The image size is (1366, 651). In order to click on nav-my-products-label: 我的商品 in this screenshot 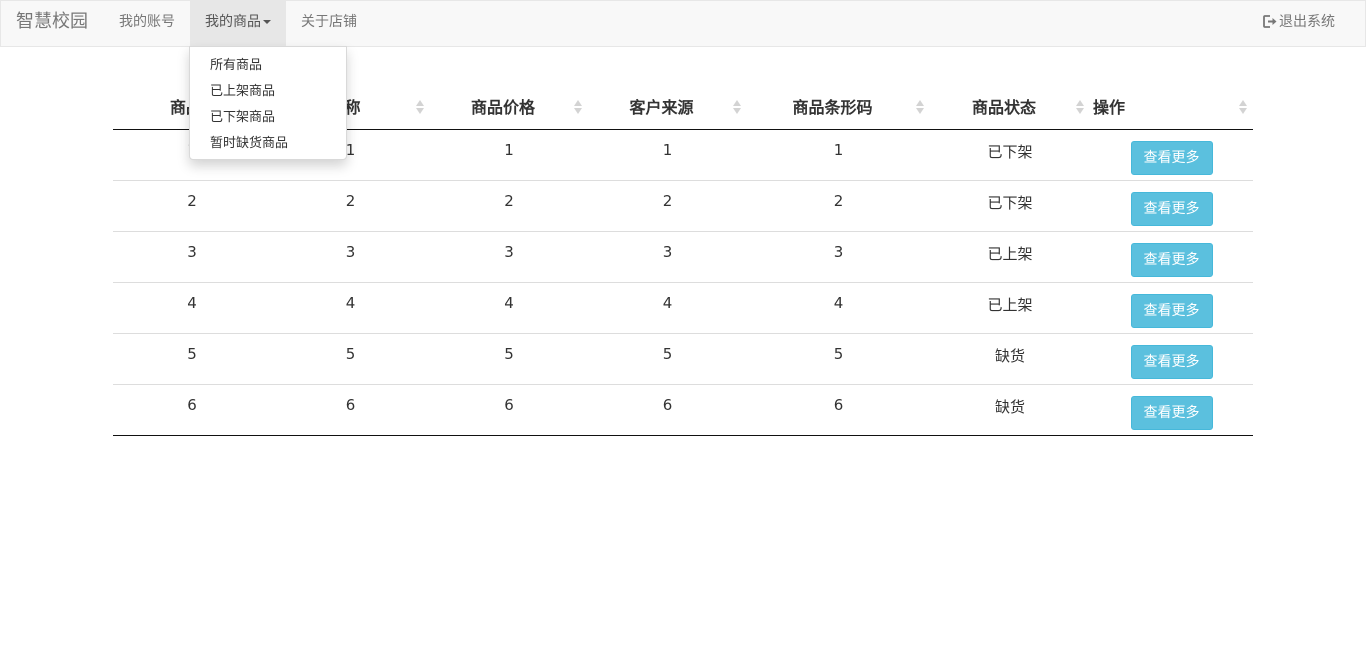, I will do `click(233, 22)`.